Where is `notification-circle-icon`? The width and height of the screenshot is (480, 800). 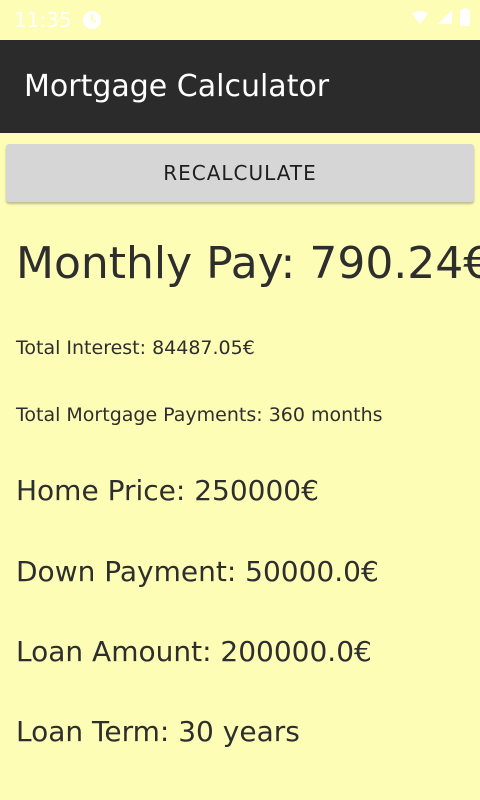 notification-circle-icon is located at coordinates (92, 20).